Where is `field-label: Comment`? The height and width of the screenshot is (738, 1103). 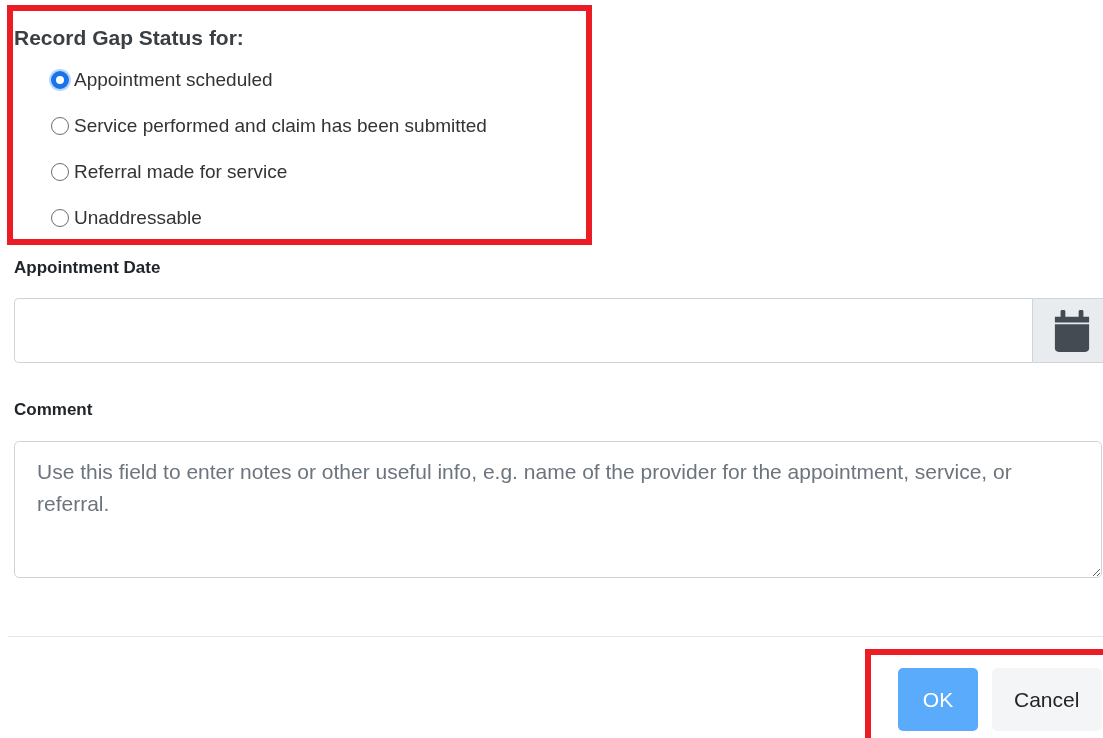
field-label: Comment is located at coordinates (54, 410).